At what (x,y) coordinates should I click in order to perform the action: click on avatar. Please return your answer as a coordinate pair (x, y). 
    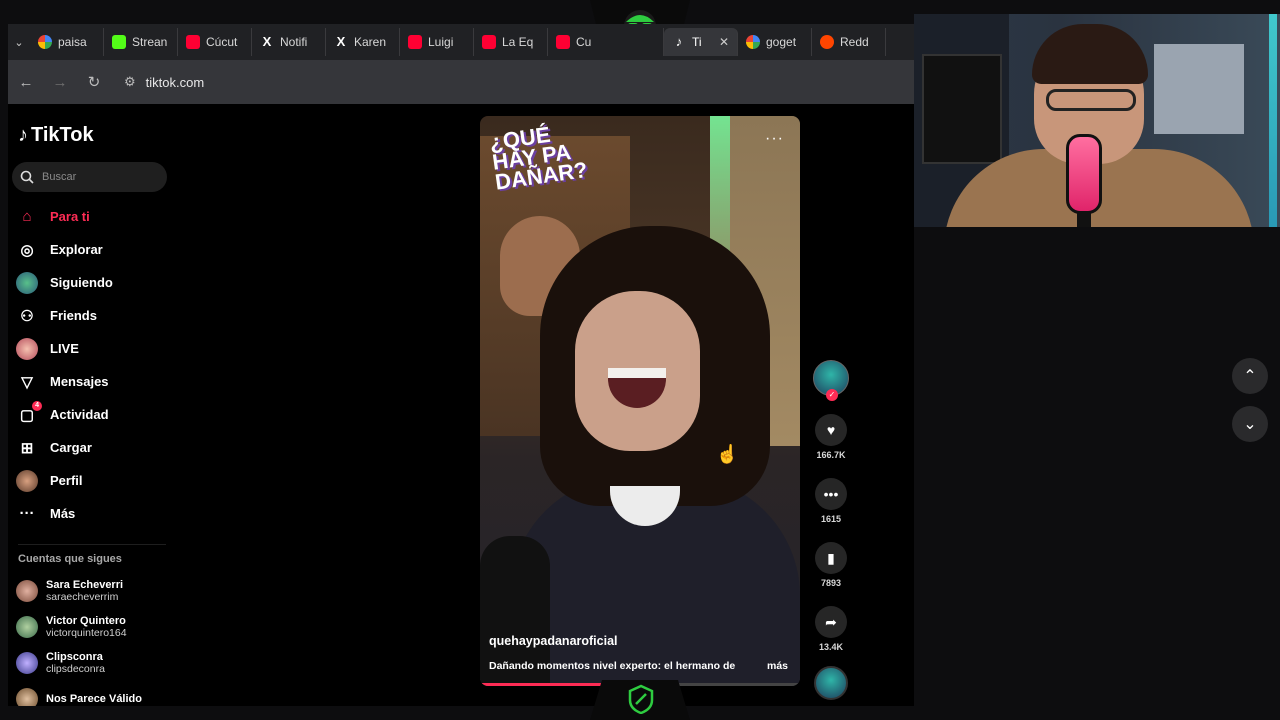
    Looking at the image, I should click on (27, 627).